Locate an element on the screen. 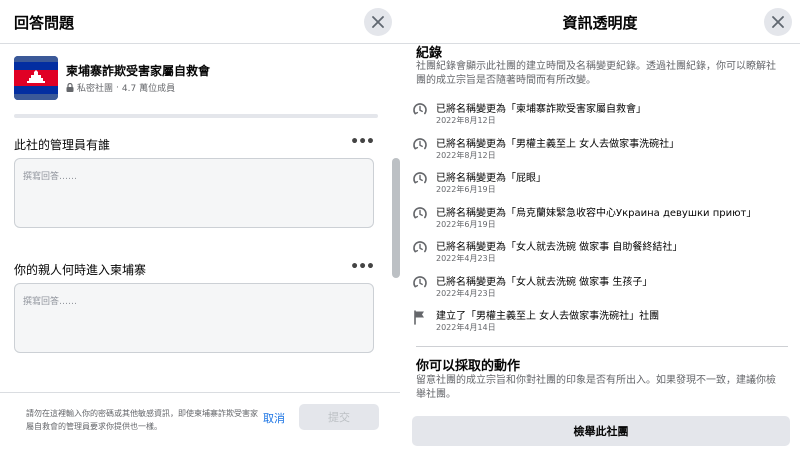  history-item-text: 已將名稱變更為「烏克蘭妹緊急收容中心Украина девушки приют」 is located at coordinates (596, 213).